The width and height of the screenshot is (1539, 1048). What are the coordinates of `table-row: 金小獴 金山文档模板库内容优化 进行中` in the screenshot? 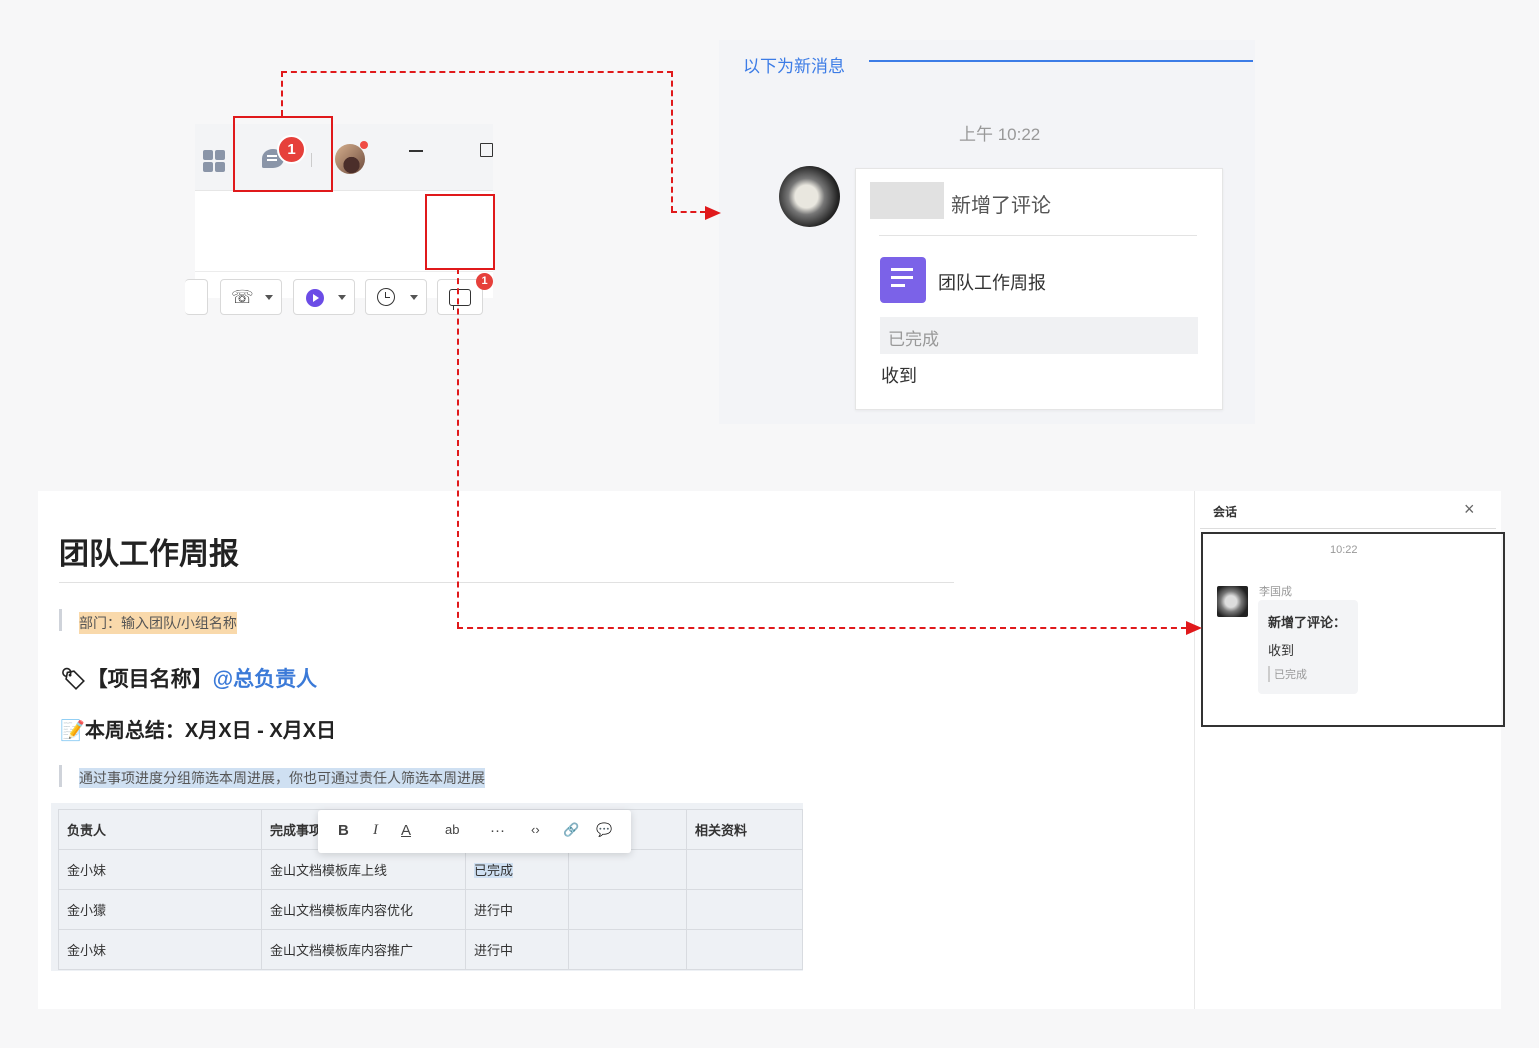 It's located at (430, 909).